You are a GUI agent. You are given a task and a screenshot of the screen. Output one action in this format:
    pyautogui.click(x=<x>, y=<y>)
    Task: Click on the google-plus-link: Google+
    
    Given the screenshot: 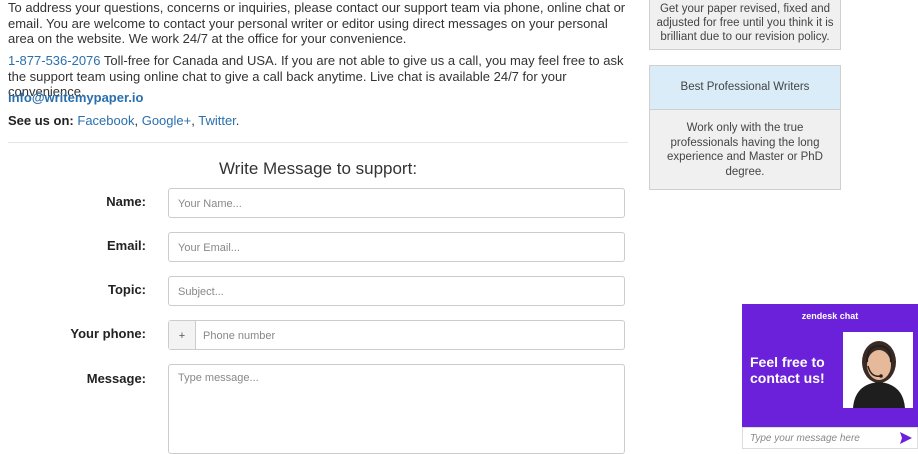 What is the action you would take?
    pyautogui.click(x=167, y=120)
    